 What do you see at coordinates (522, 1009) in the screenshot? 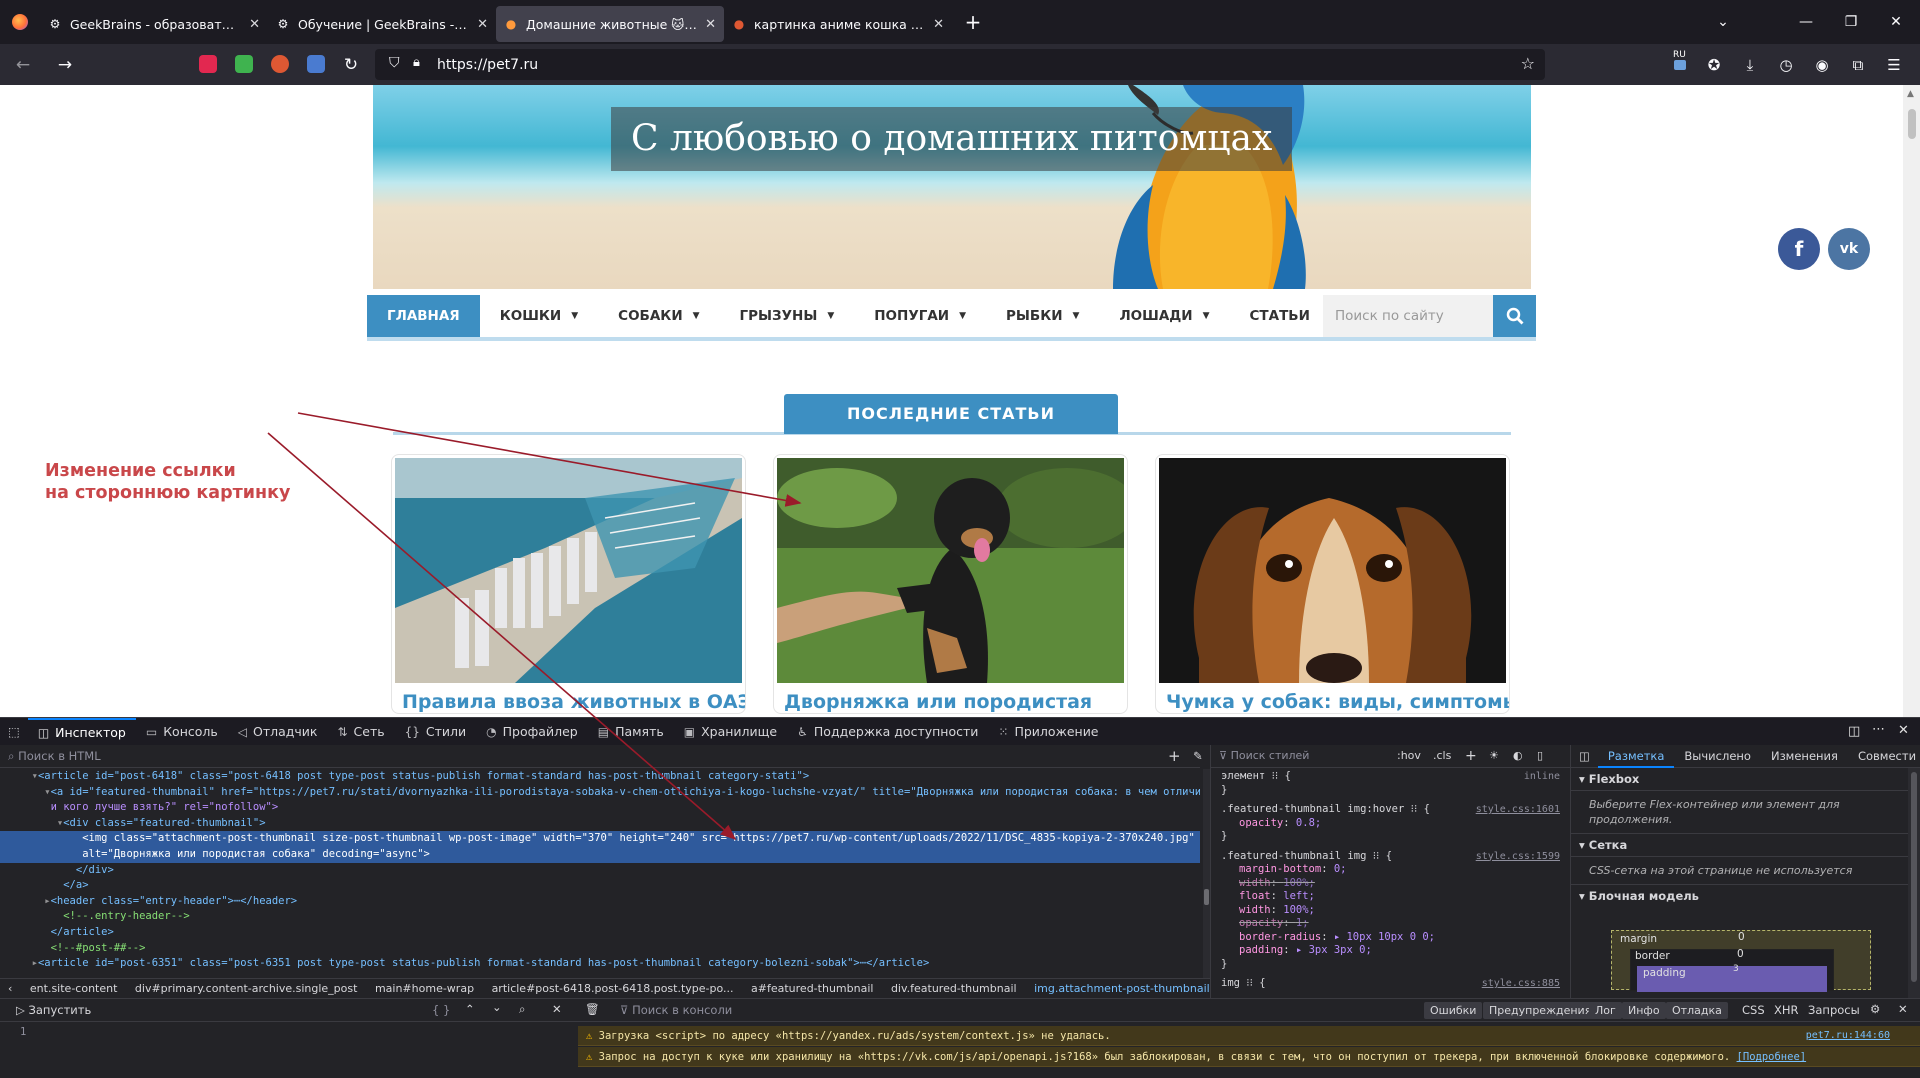
I see `reverse-search-icon: ⌕` at bounding box center [522, 1009].